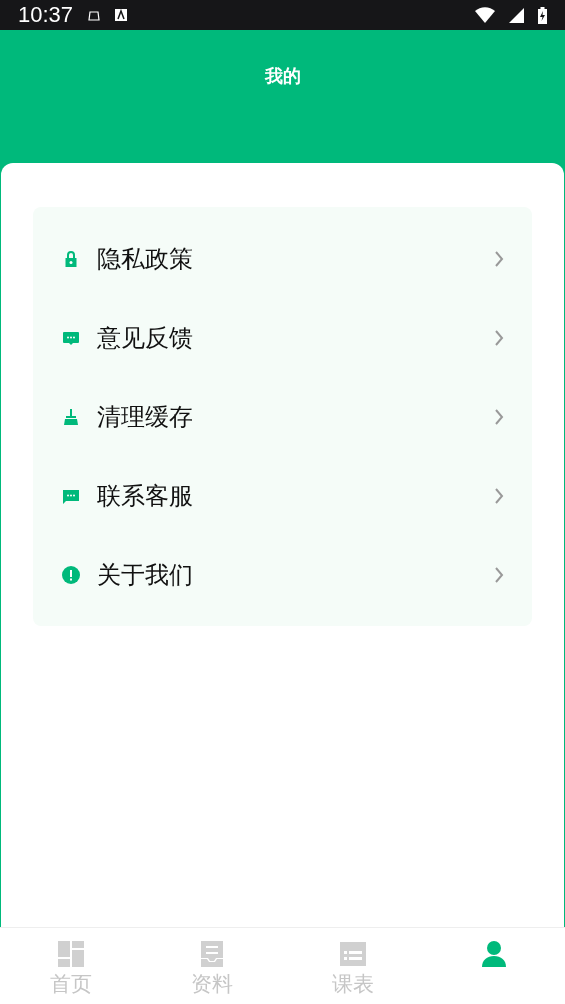  Describe the element at coordinates (70, 954) in the screenshot. I see `dashboard-icon` at that location.